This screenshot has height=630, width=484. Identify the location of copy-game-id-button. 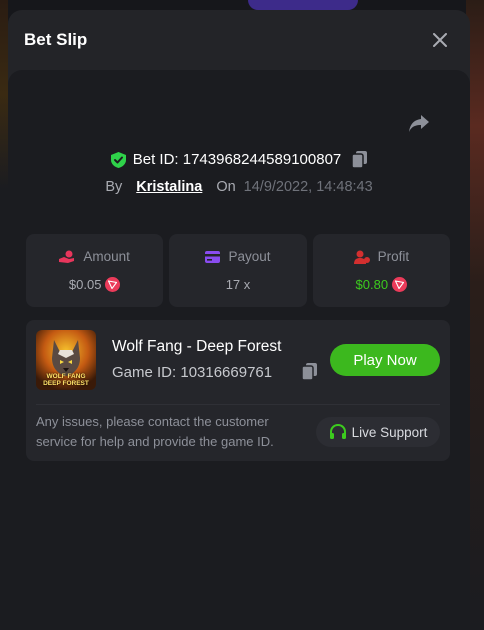
(309, 374).